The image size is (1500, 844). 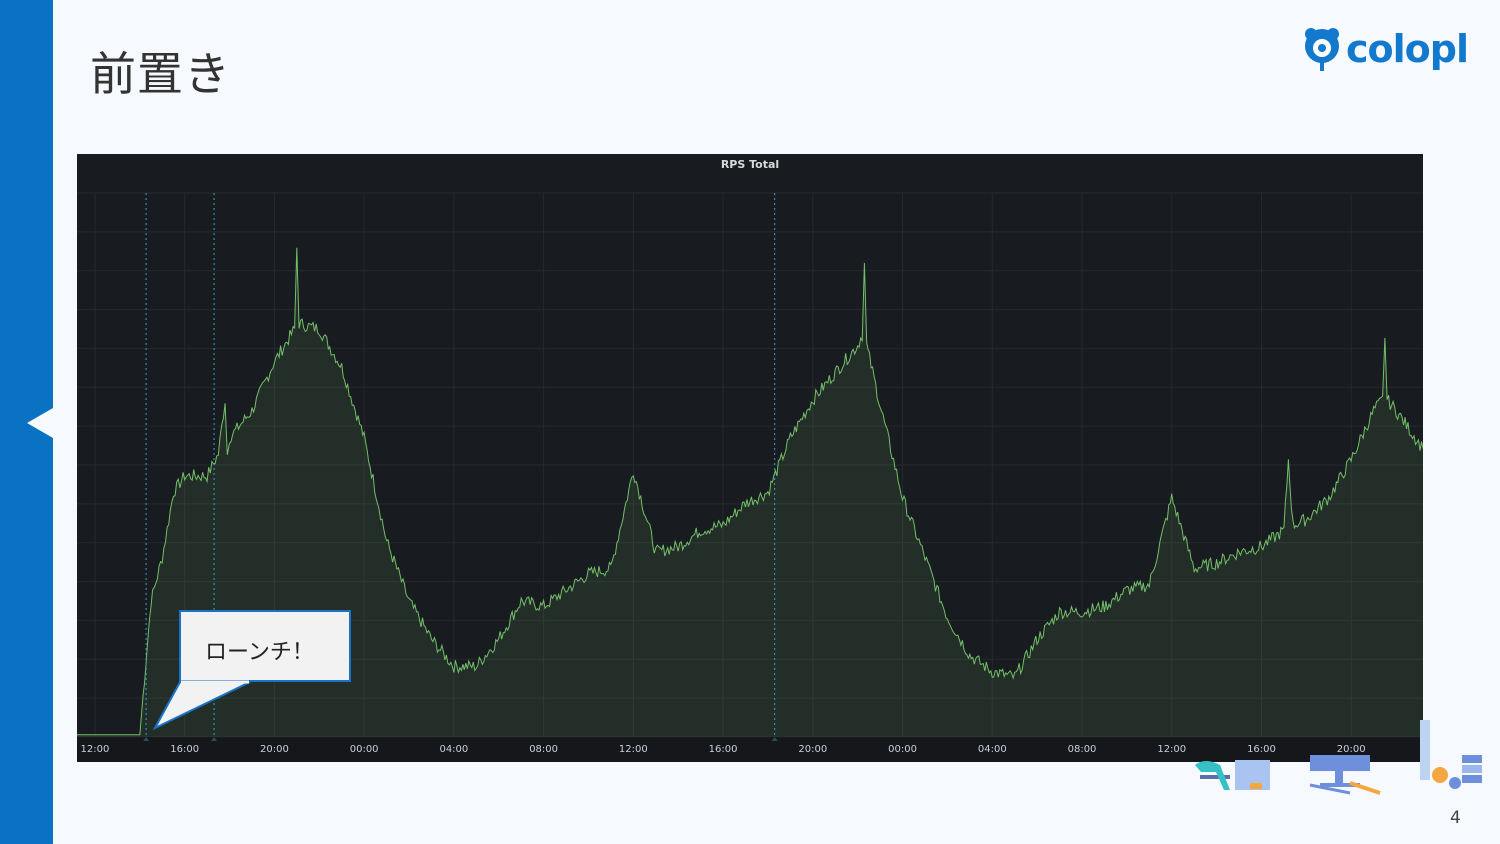 What do you see at coordinates (1322, 49) in the screenshot?
I see `bear-mascot-icon` at bounding box center [1322, 49].